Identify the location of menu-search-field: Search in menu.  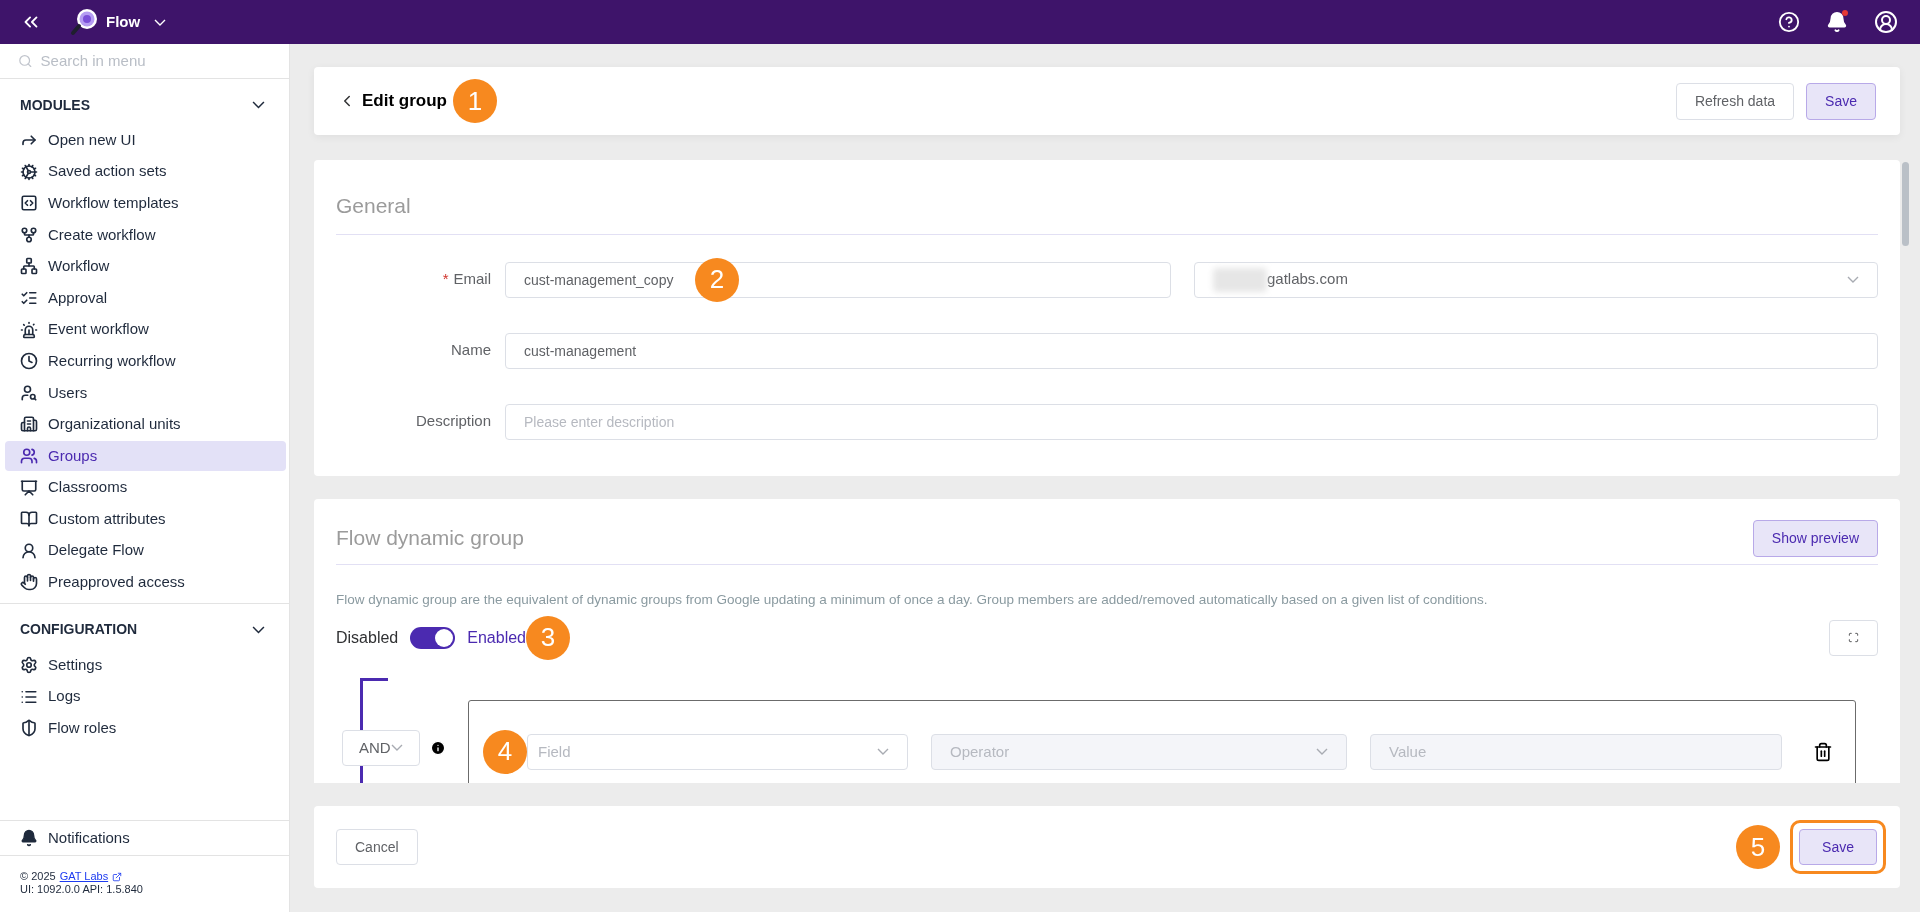
(155, 61).